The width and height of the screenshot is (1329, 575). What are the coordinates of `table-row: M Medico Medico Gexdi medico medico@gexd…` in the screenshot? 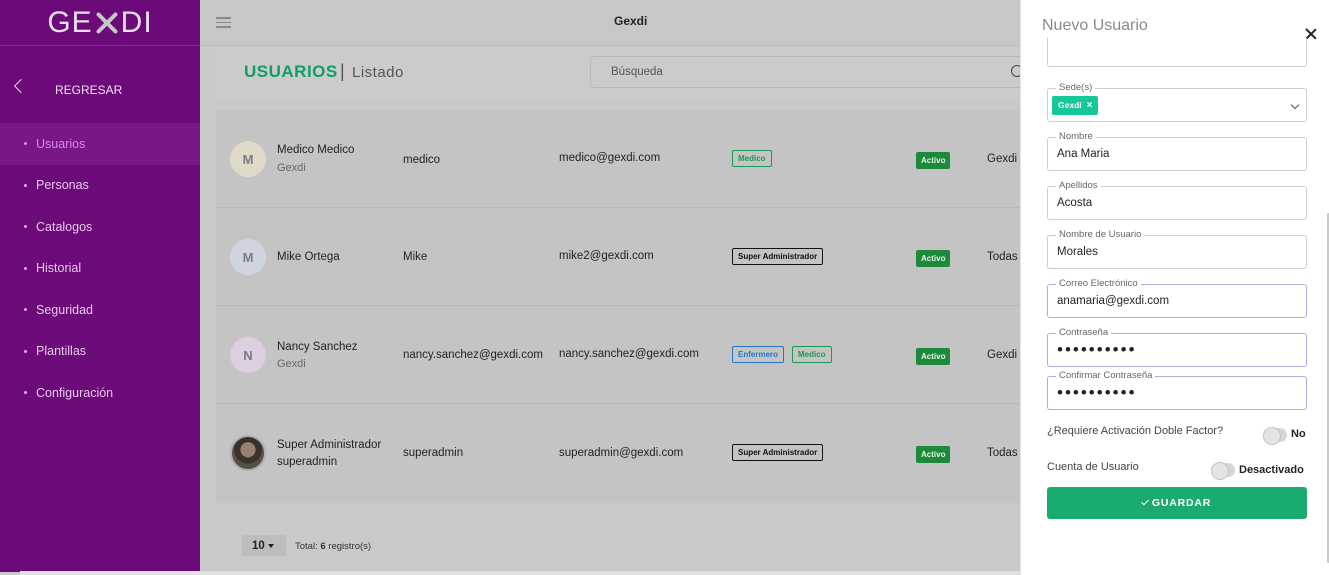 It's located at (626, 159).